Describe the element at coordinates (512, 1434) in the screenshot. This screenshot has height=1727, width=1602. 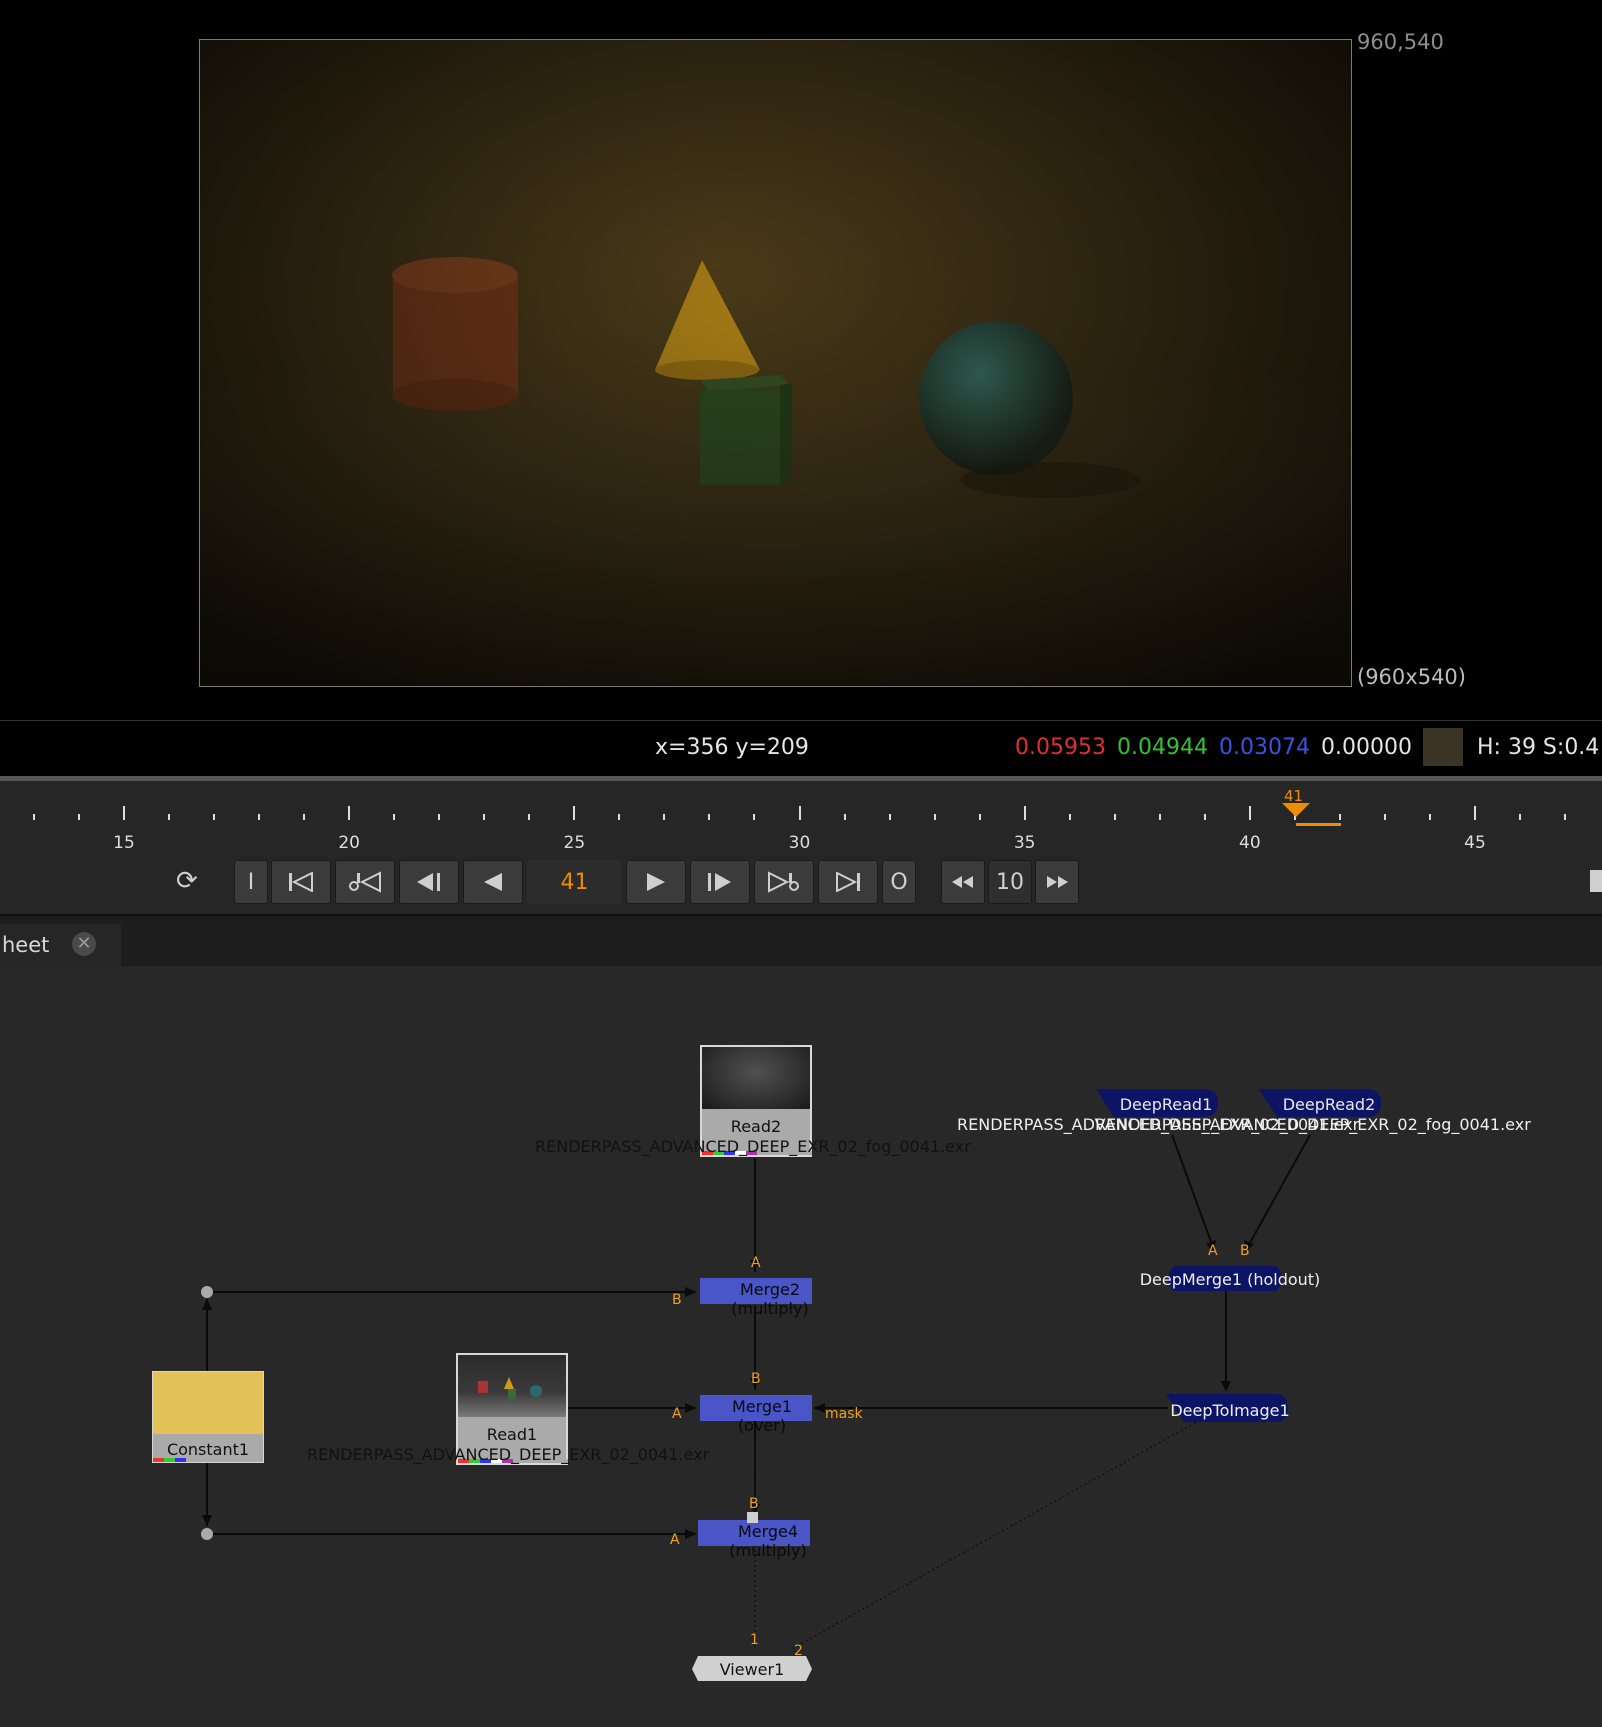
I see `read1-label: Read1` at that location.